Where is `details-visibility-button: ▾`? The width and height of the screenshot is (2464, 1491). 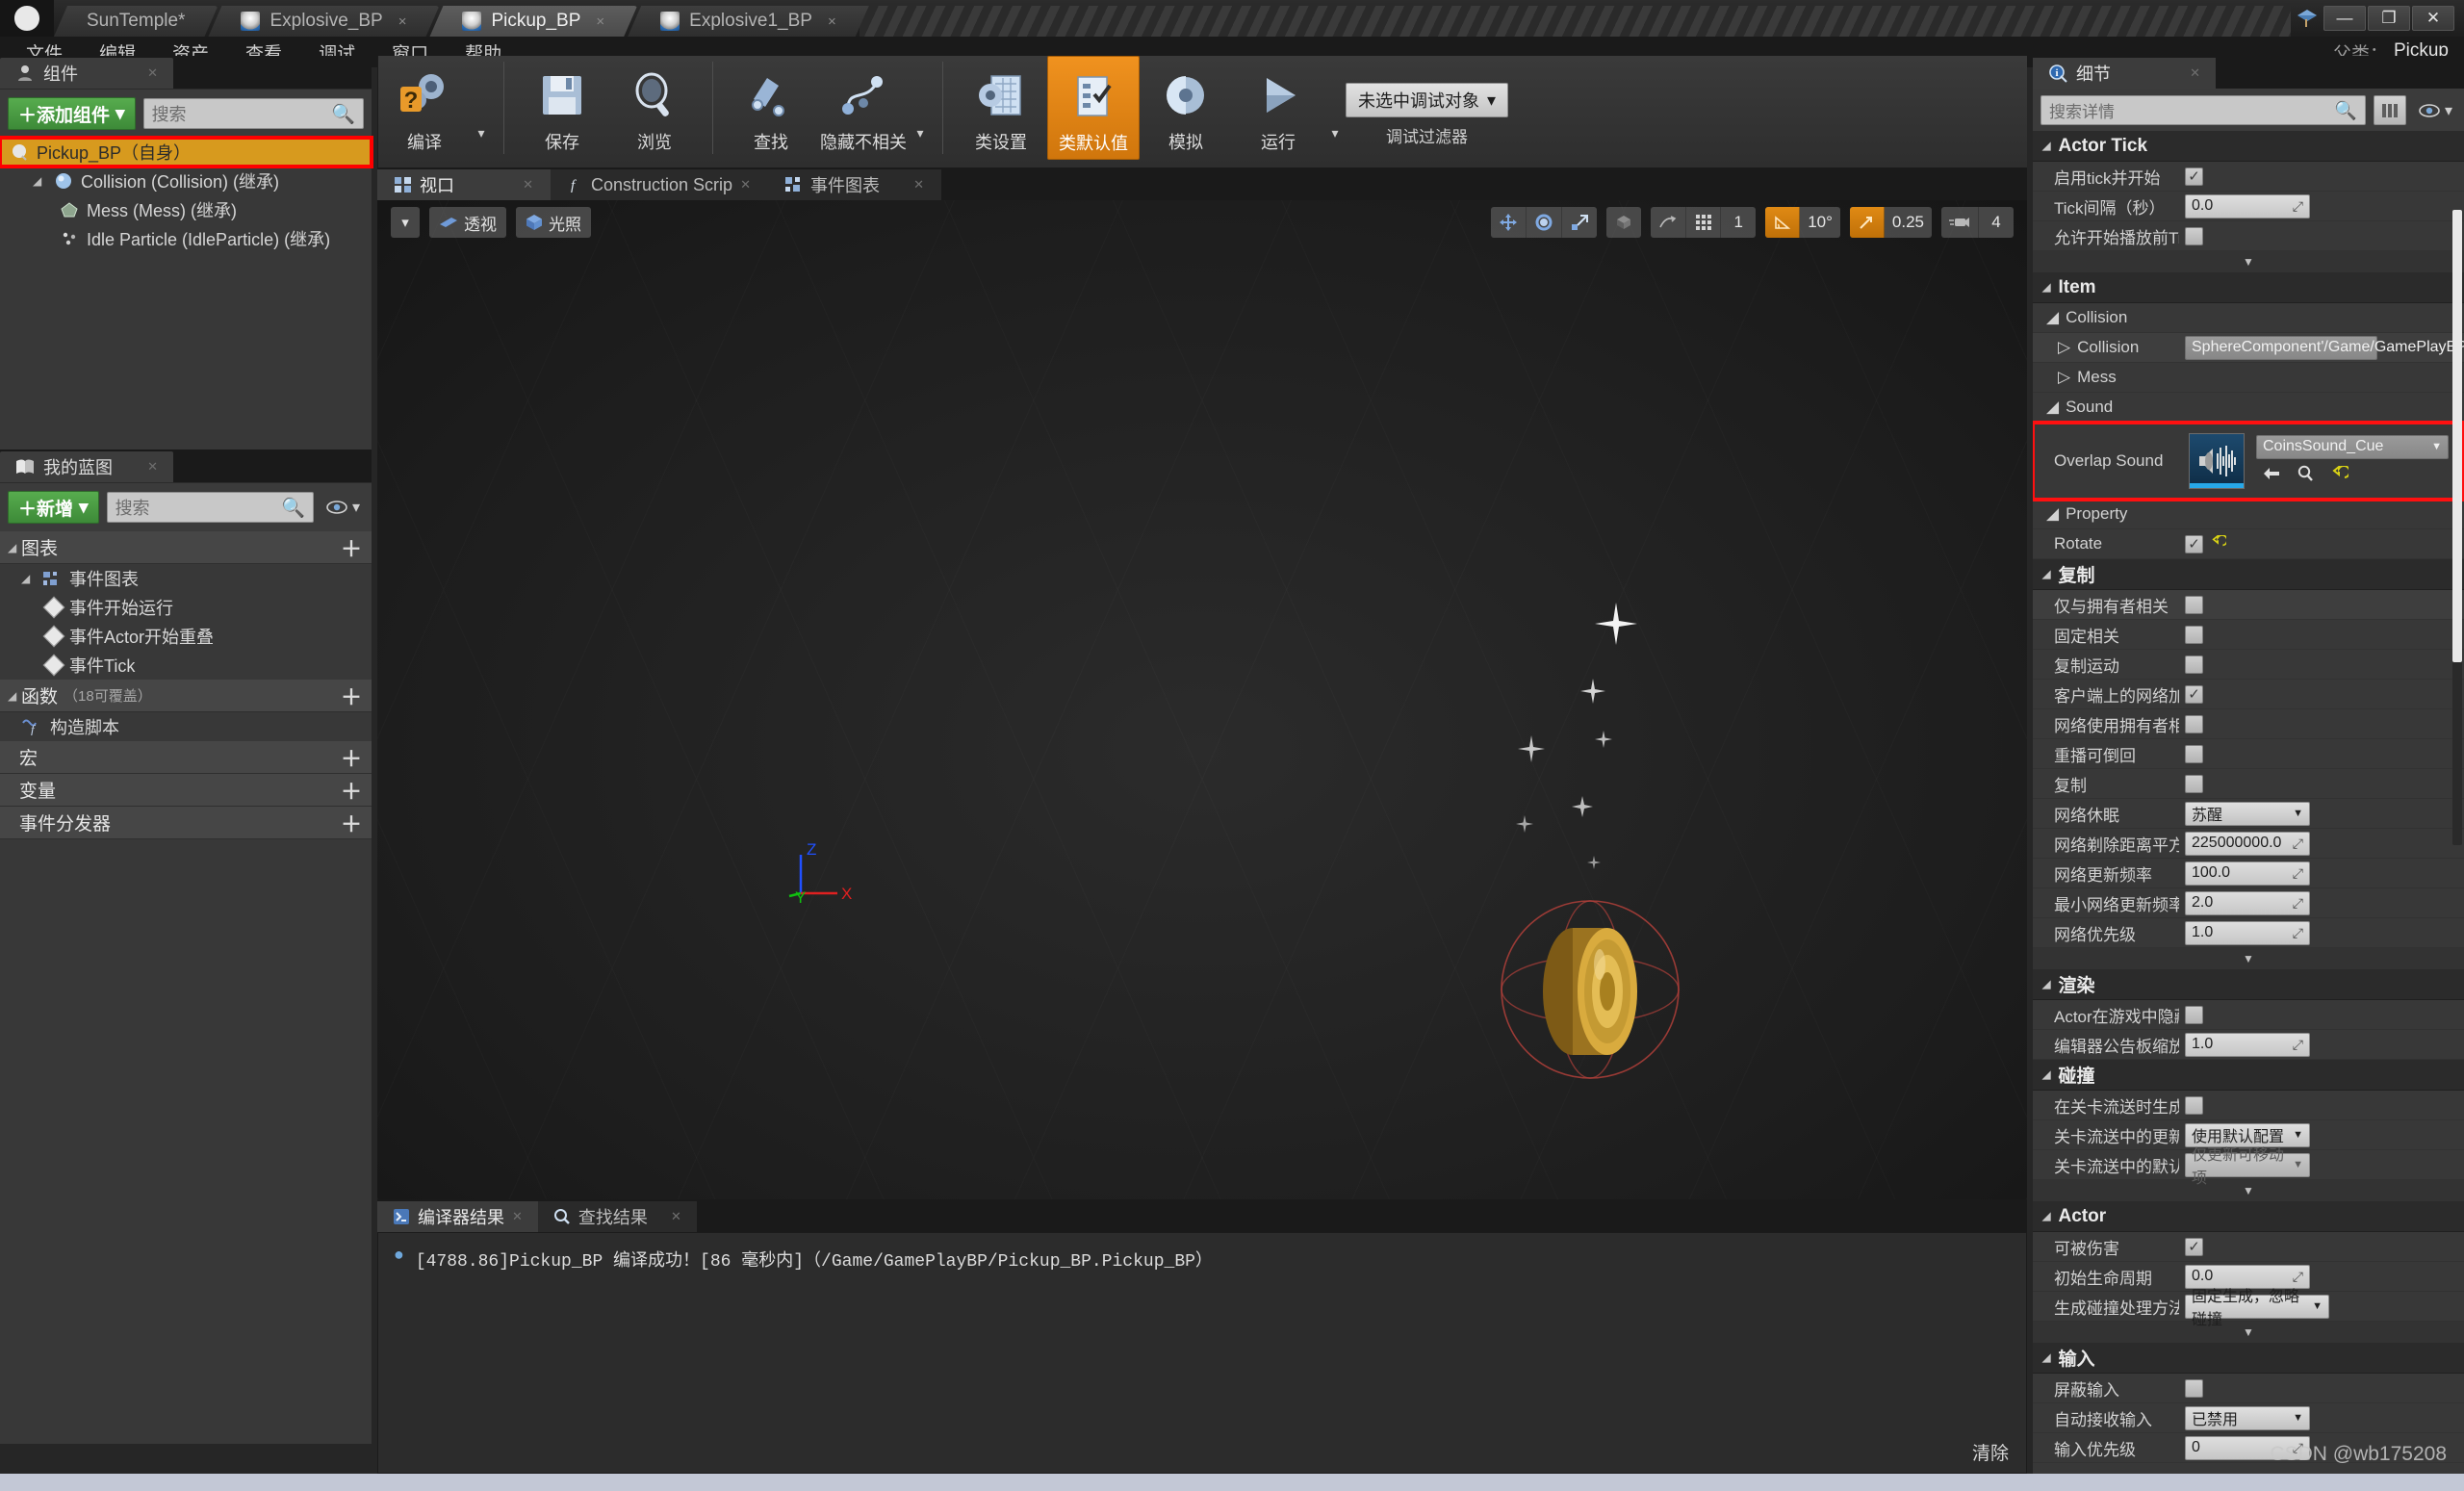 details-visibility-button: ▾ is located at coordinates (2435, 110).